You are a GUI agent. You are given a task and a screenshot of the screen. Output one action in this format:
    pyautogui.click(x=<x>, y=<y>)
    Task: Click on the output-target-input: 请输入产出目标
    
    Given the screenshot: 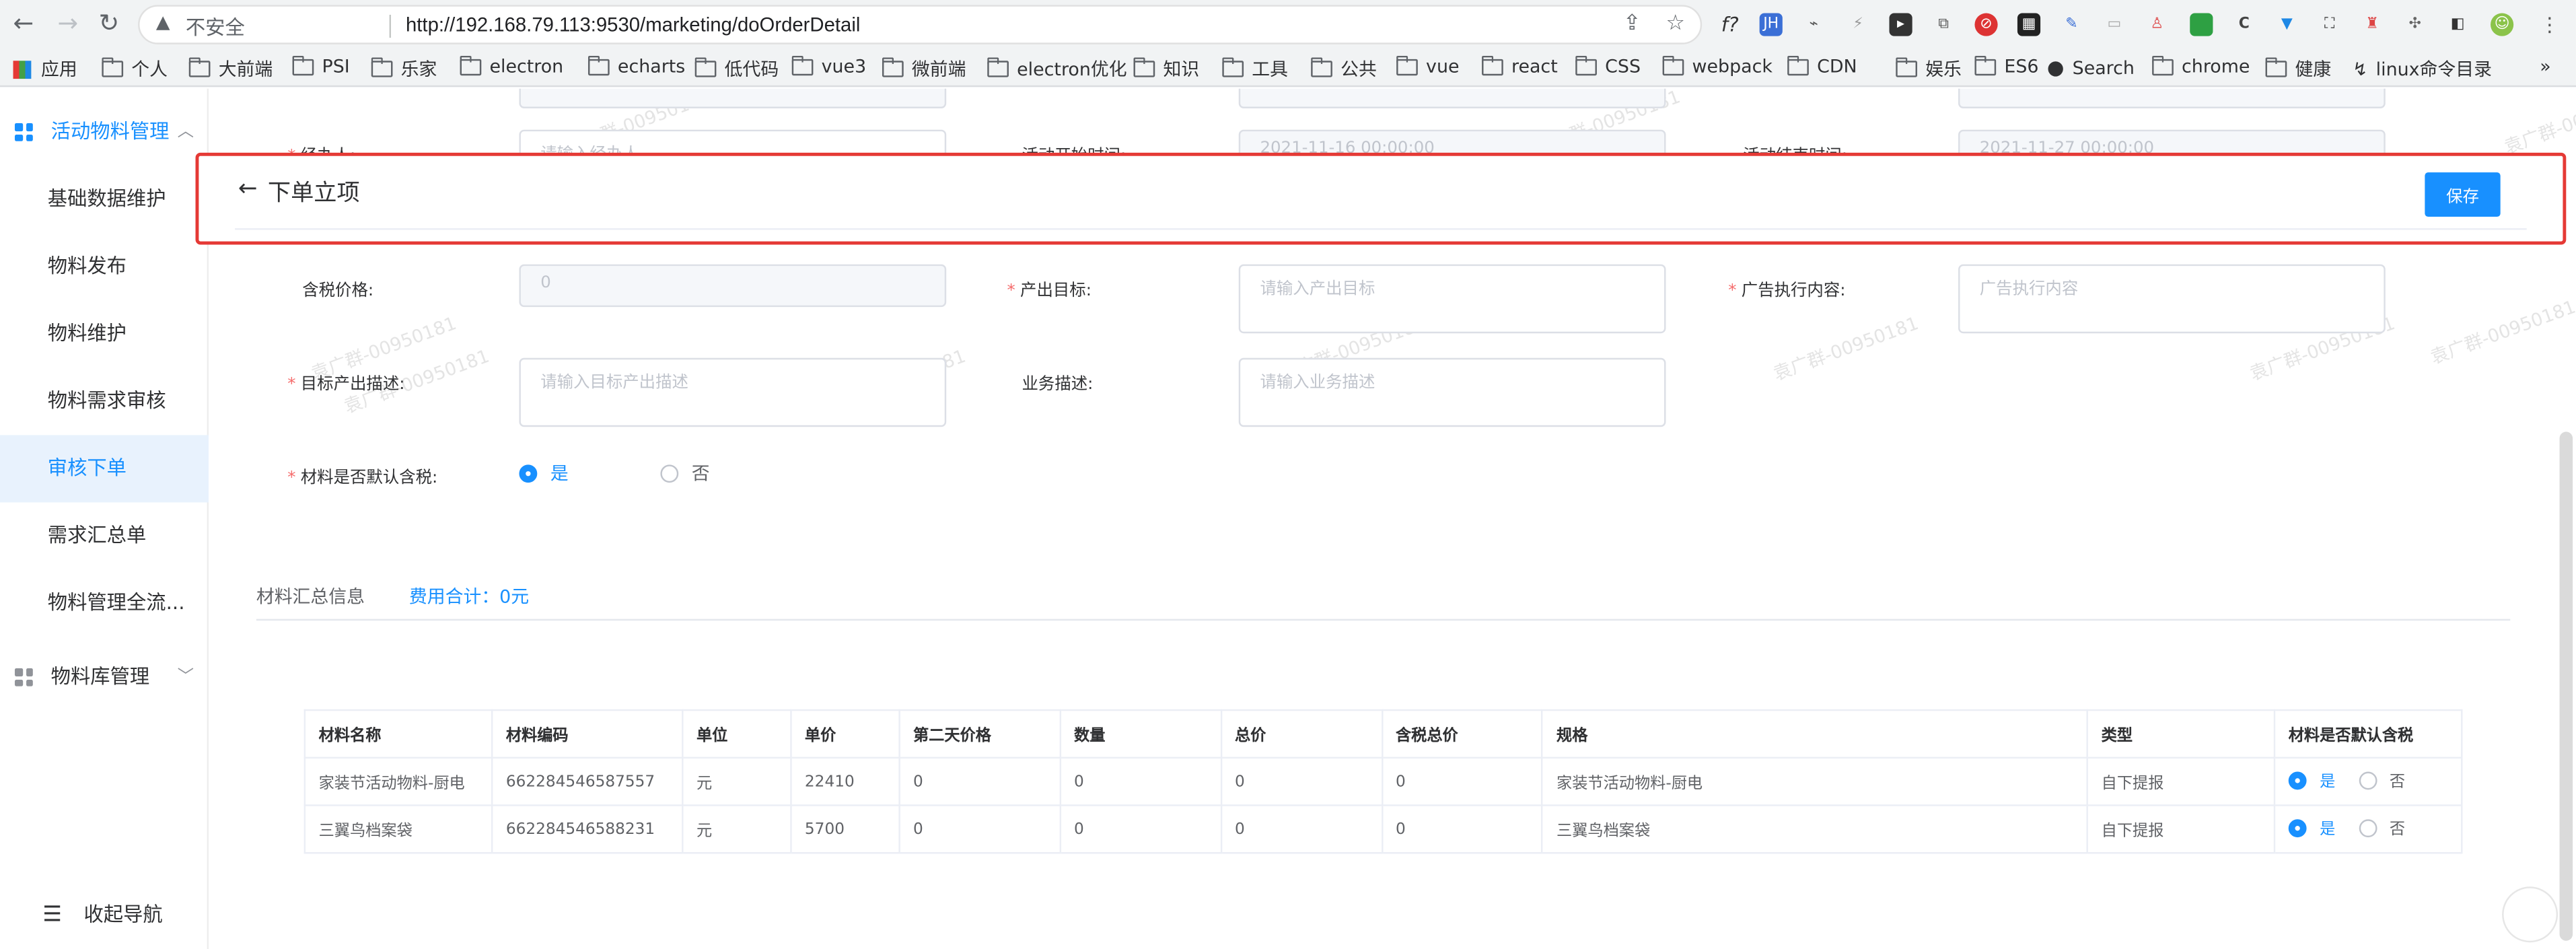 What is the action you would take?
    pyautogui.click(x=1452, y=299)
    